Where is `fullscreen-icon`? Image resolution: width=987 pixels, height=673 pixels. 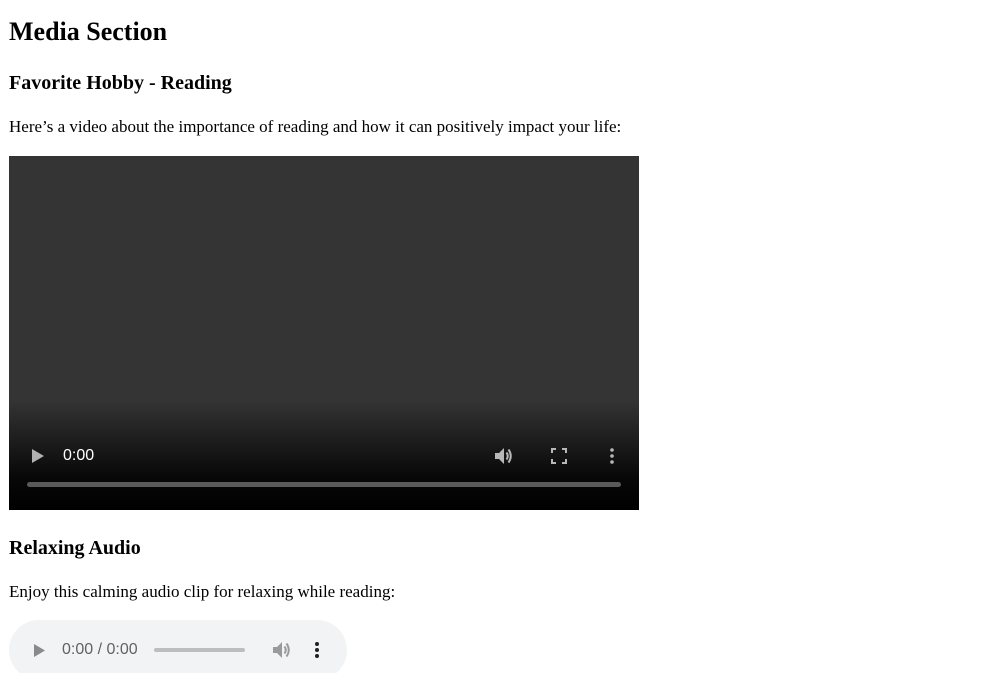 fullscreen-icon is located at coordinates (559, 456).